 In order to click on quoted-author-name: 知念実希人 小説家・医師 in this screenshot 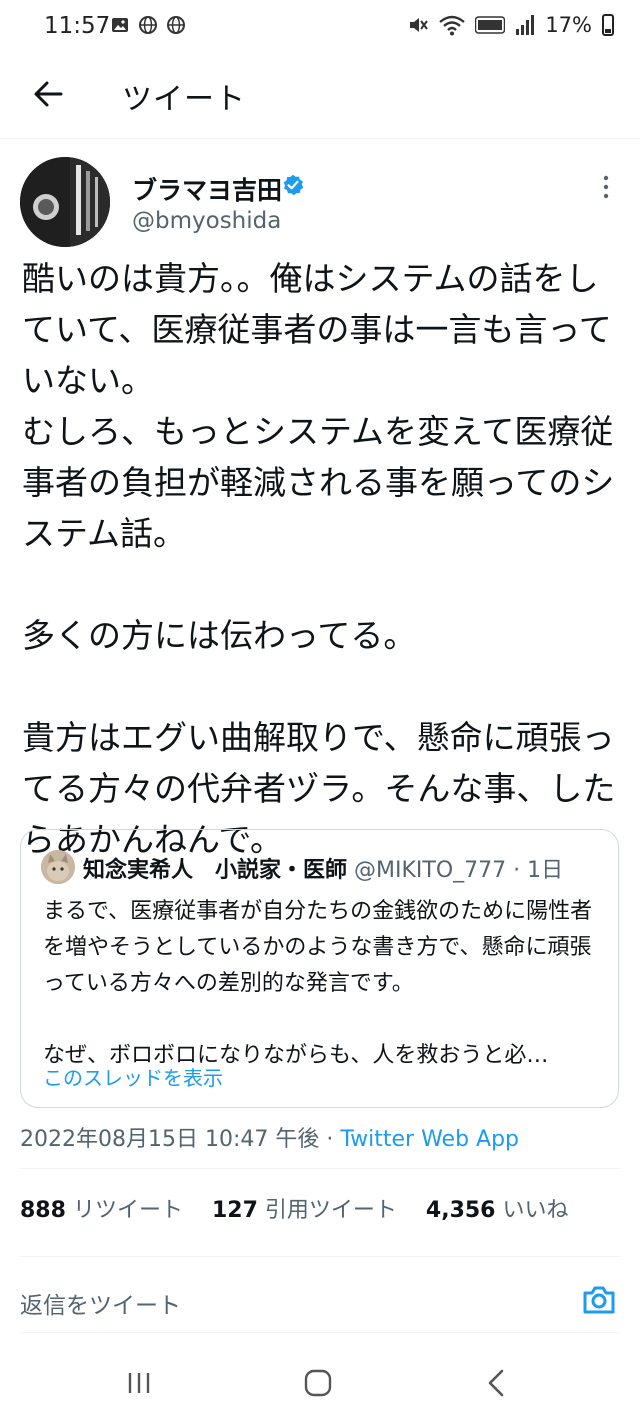, I will do `click(215, 870)`.